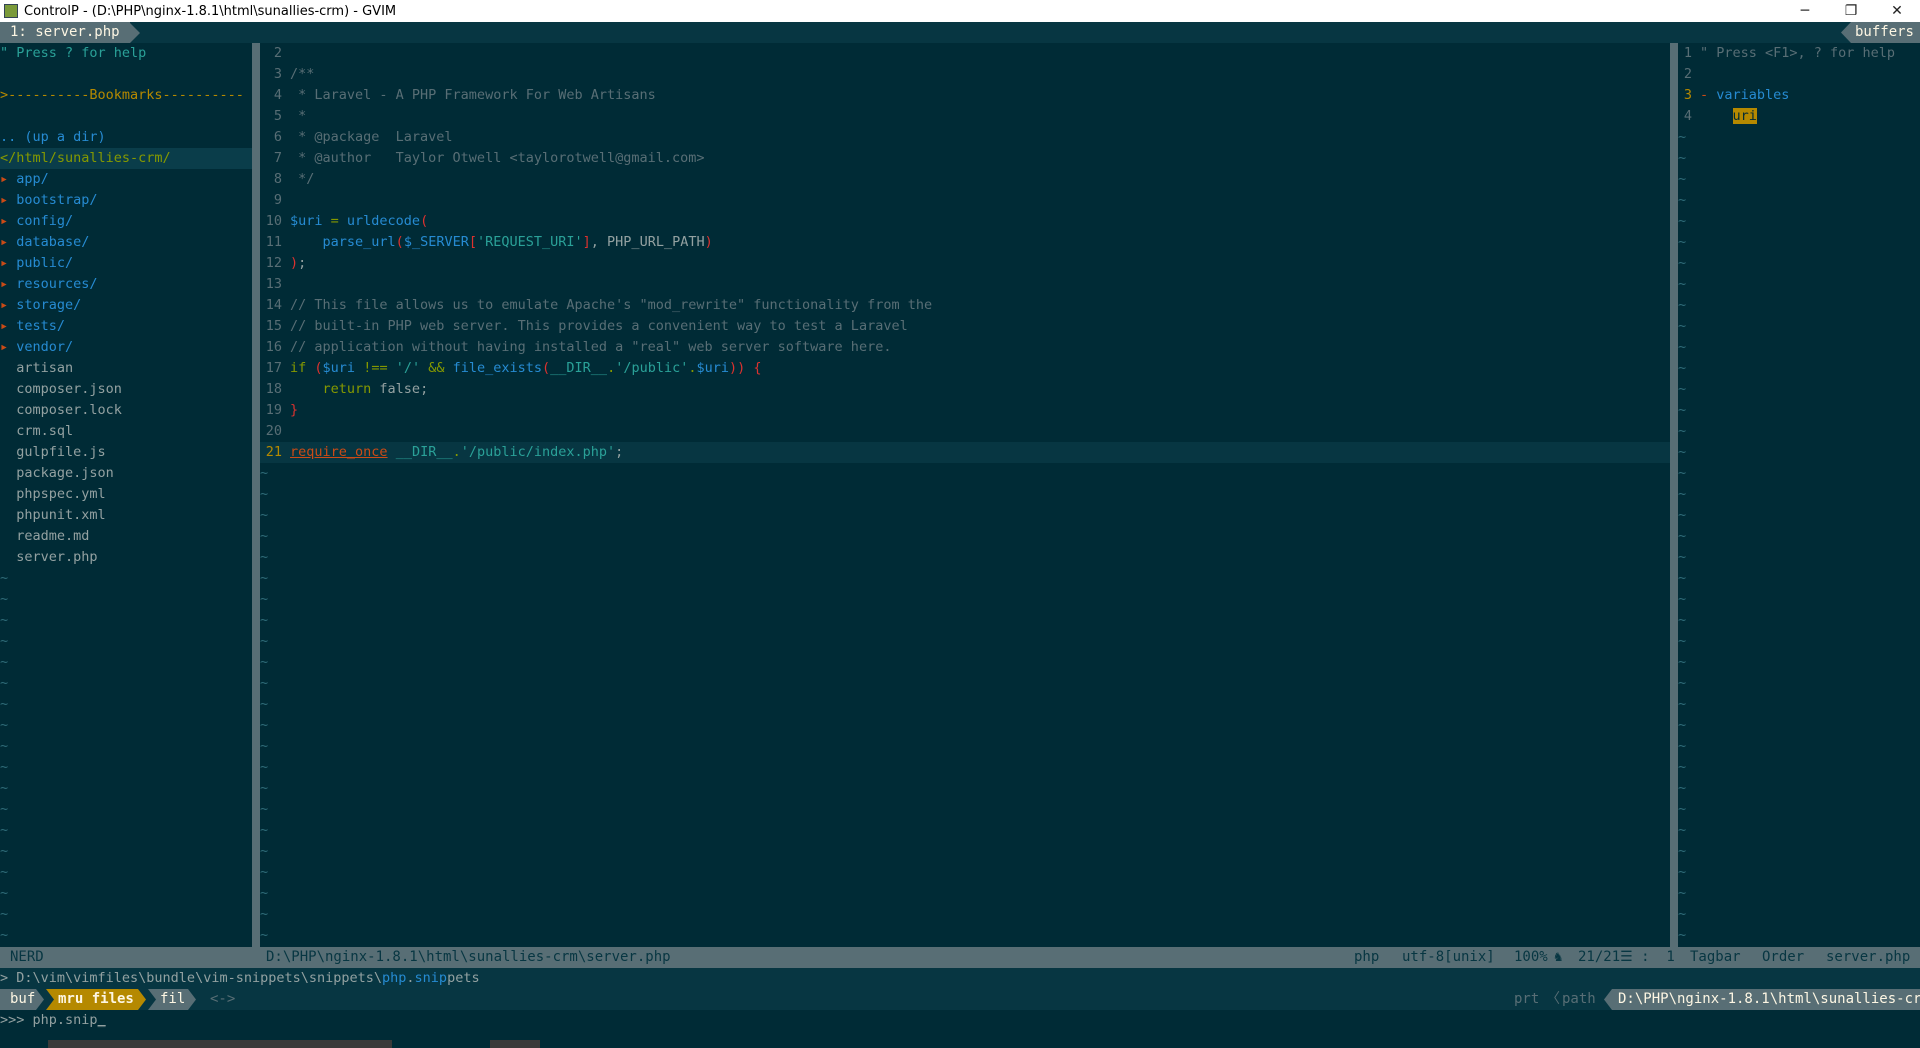  What do you see at coordinates (126, 452) in the screenshot?
I see `nerdtree-file-item: gulpfile.js` at bounding box center [126, 452].